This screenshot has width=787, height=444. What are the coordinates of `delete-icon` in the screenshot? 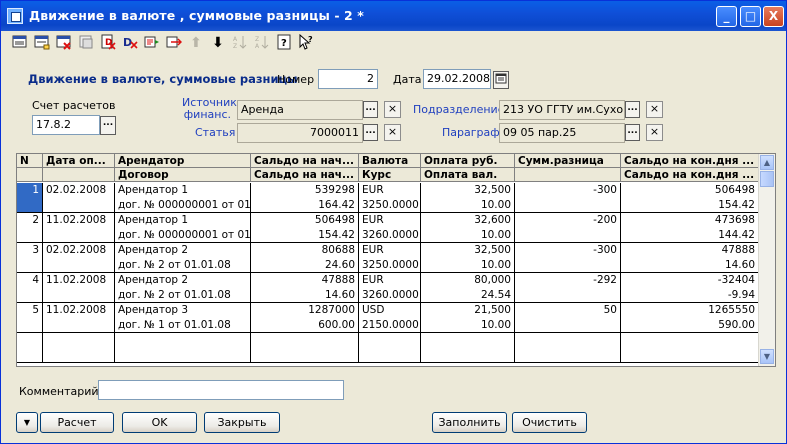 It's located at (64, 43).